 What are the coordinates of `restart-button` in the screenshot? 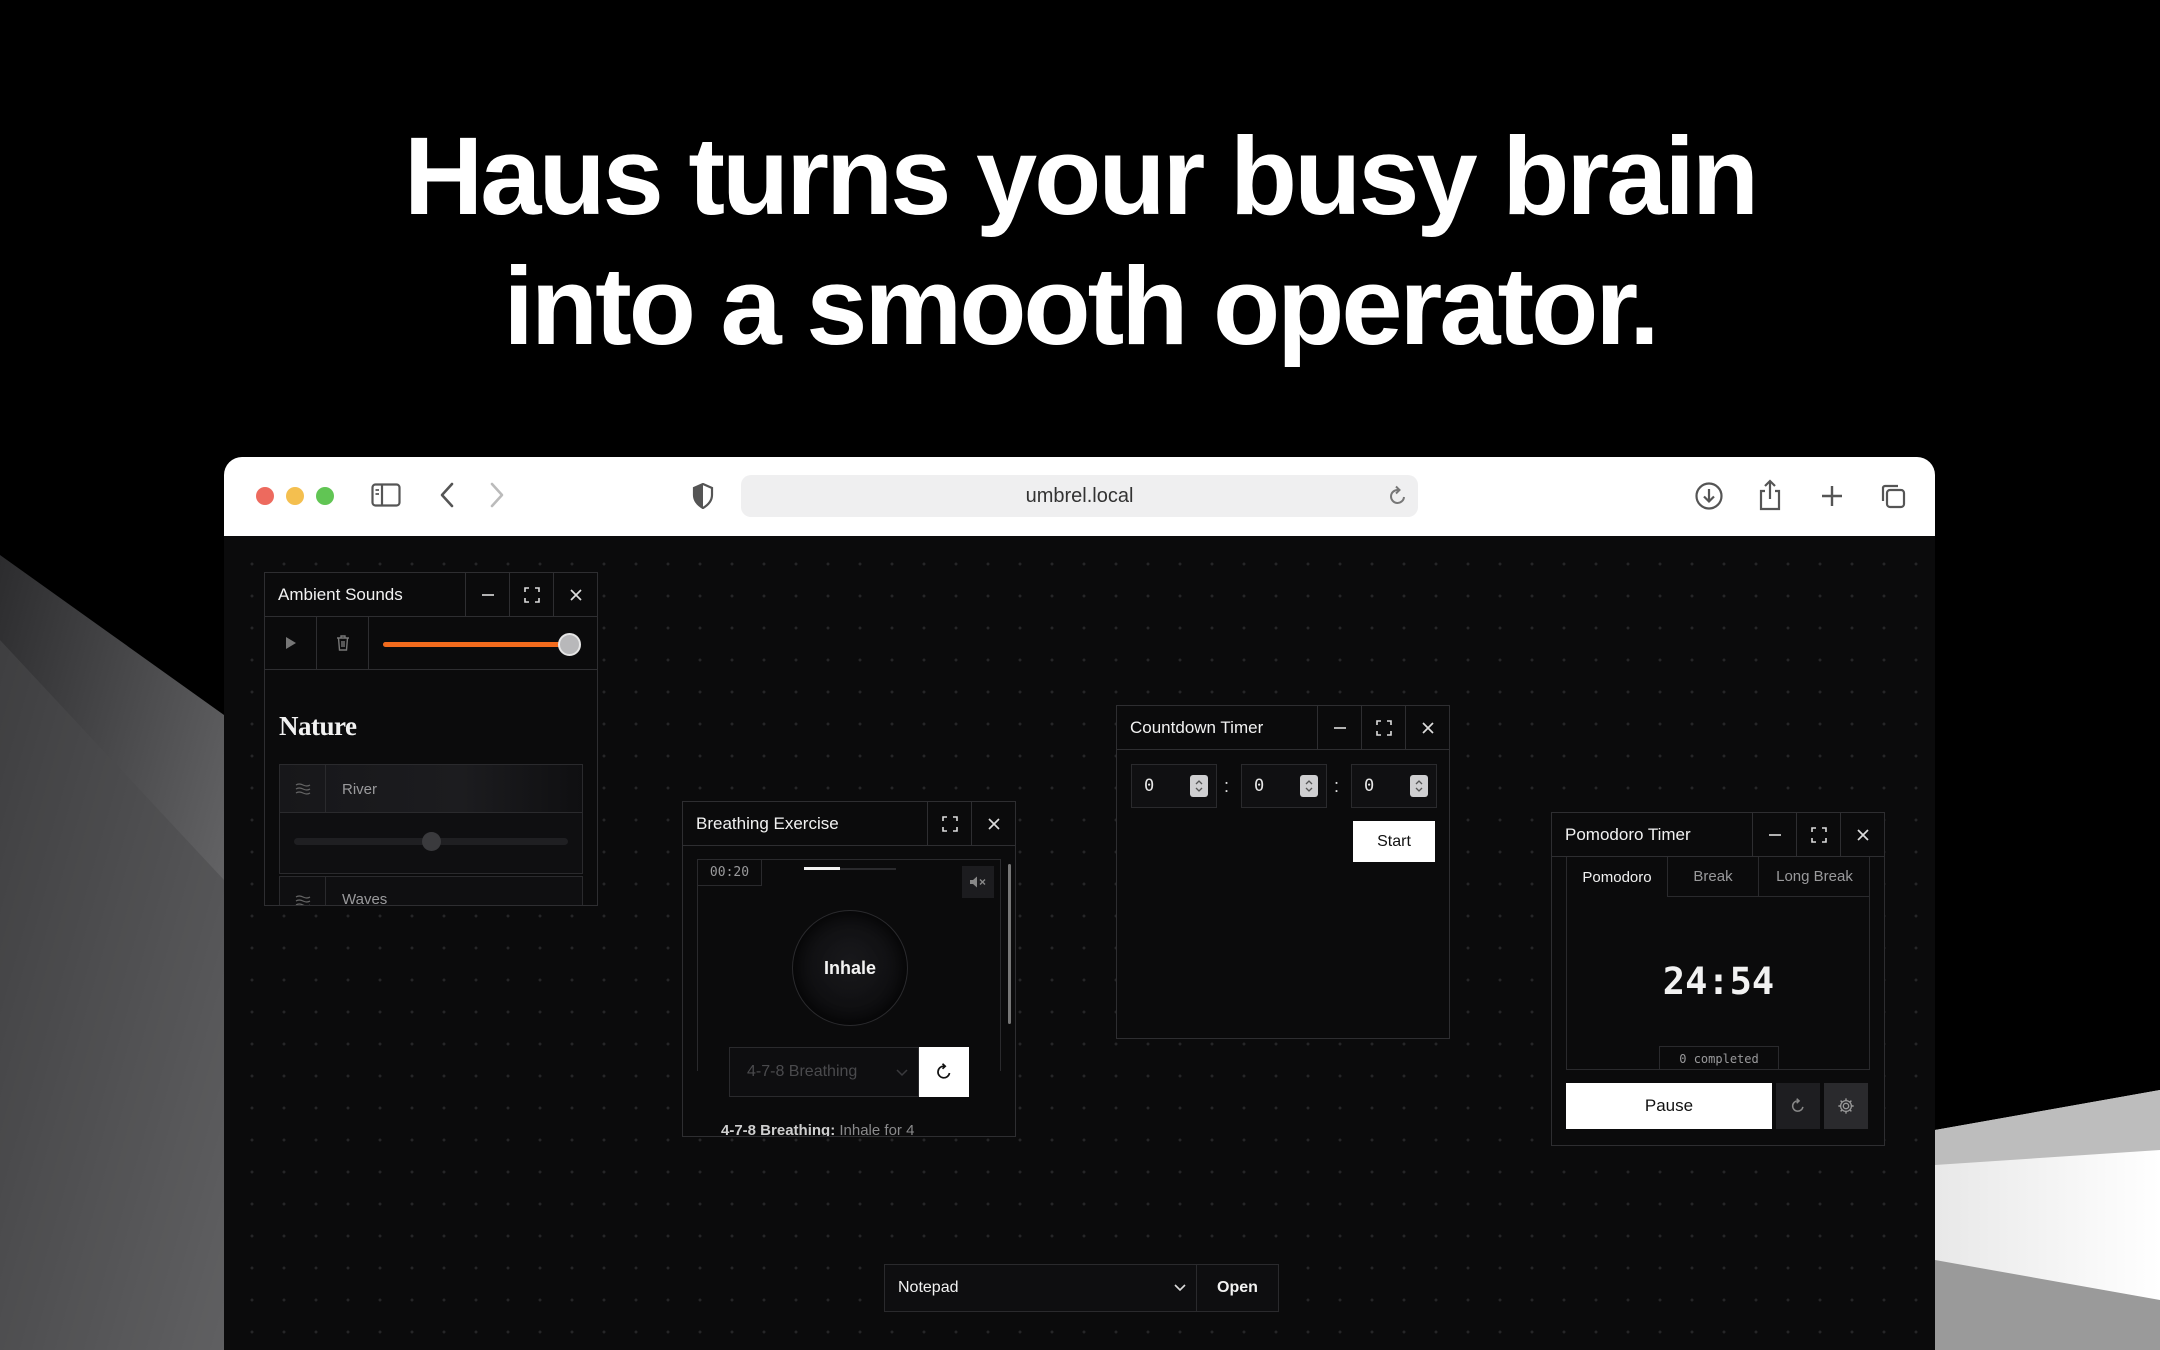 It's located at (944, 1072).